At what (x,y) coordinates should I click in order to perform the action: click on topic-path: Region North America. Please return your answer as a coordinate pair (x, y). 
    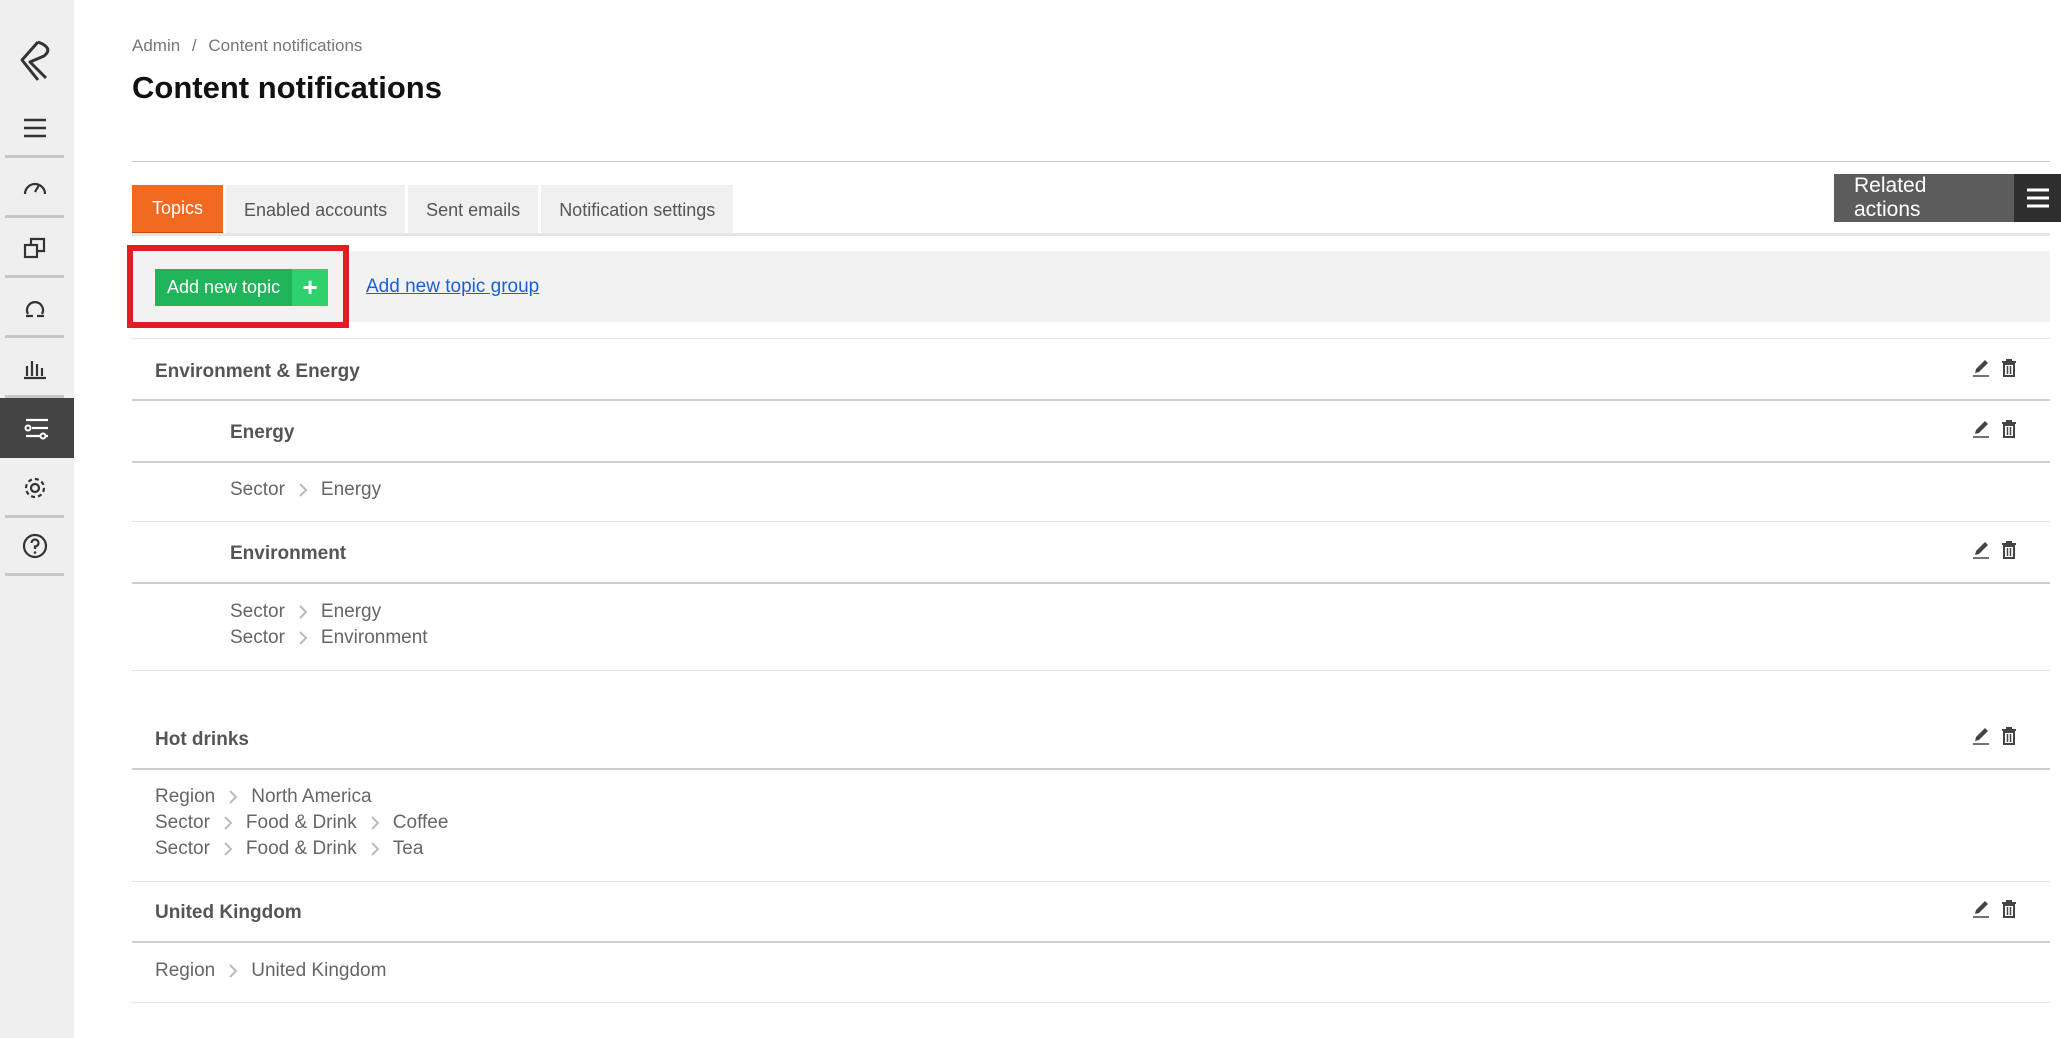
    Looking at the image, I should click on (263, 797).